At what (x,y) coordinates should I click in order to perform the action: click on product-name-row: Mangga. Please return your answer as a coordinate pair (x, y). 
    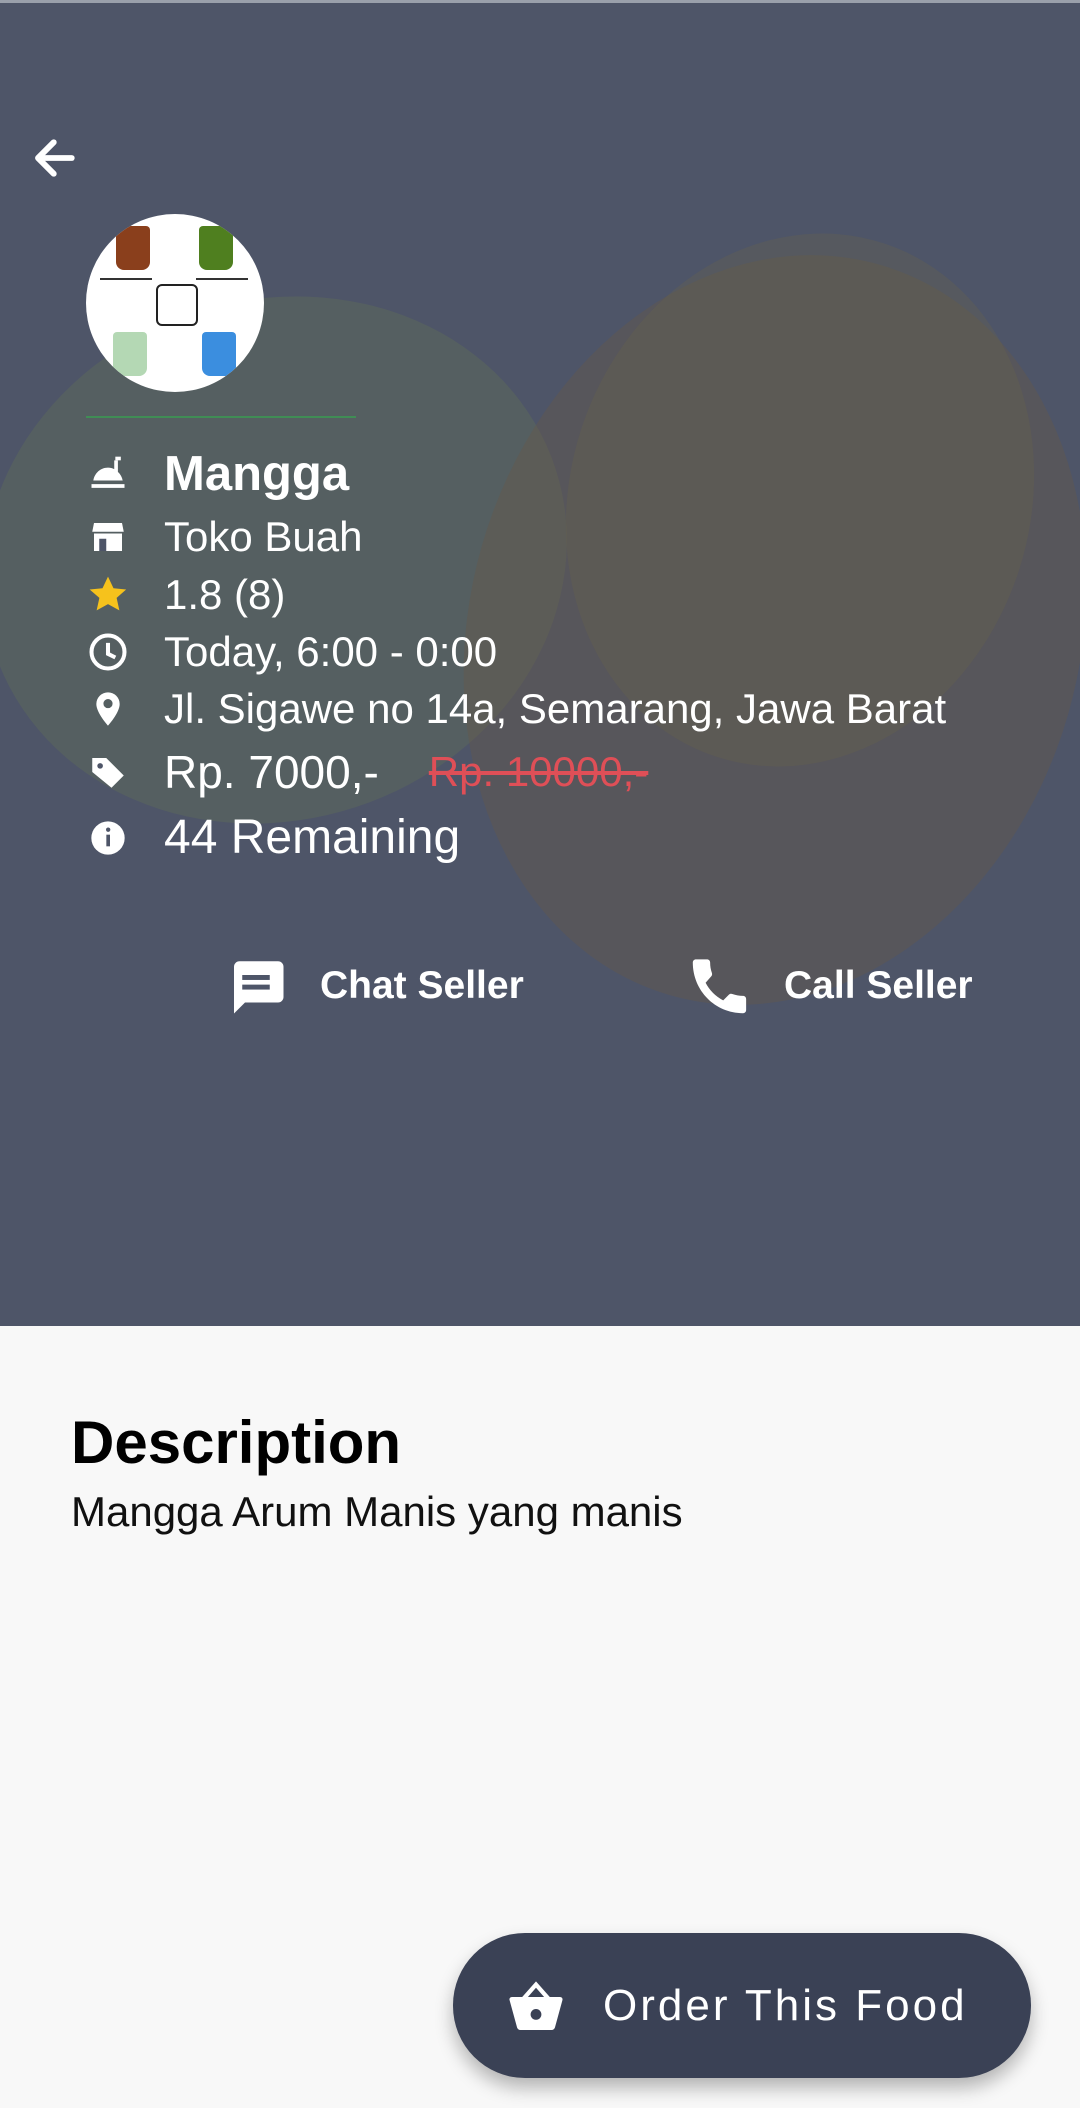
    Looking at the image, I should click on (216, 474).